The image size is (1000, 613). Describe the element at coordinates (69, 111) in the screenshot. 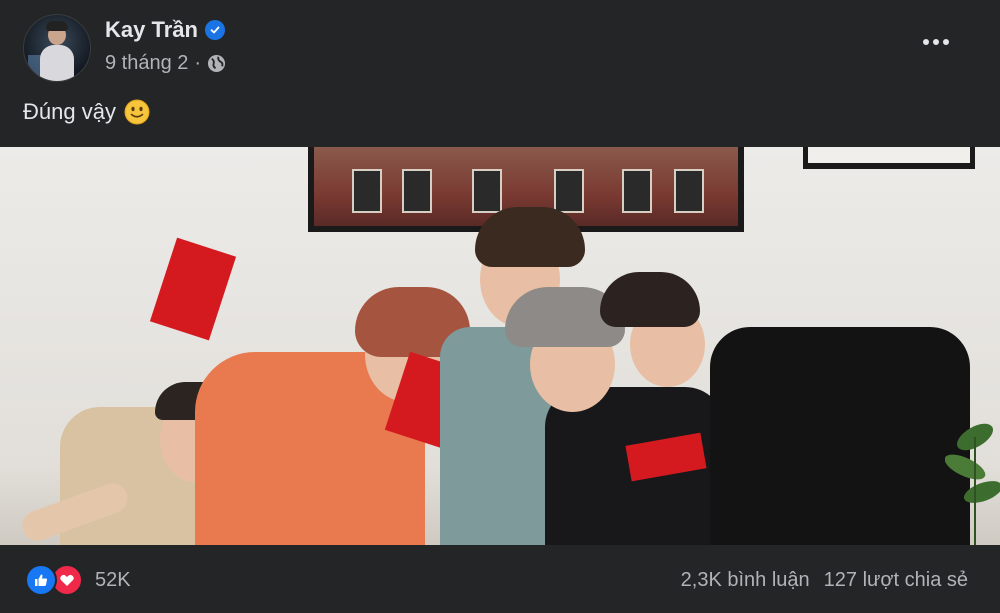

I see `post-caption: Đúng vậy` at that location.